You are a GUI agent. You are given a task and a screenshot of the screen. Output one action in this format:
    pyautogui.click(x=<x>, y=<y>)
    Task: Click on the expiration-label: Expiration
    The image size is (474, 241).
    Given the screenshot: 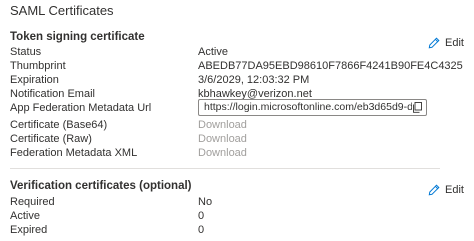 What is the action you would take?
    pyautogui.click(x=34, y=80)
    